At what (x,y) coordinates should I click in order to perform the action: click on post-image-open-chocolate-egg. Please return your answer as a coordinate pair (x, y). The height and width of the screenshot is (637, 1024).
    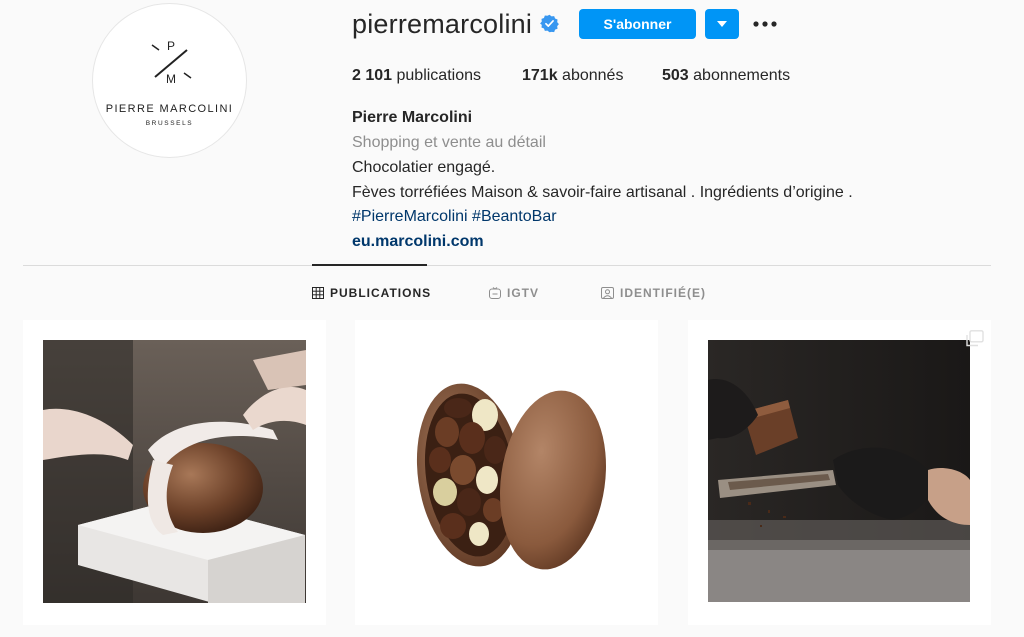
    Looking at the image, I should click on (506, 472).